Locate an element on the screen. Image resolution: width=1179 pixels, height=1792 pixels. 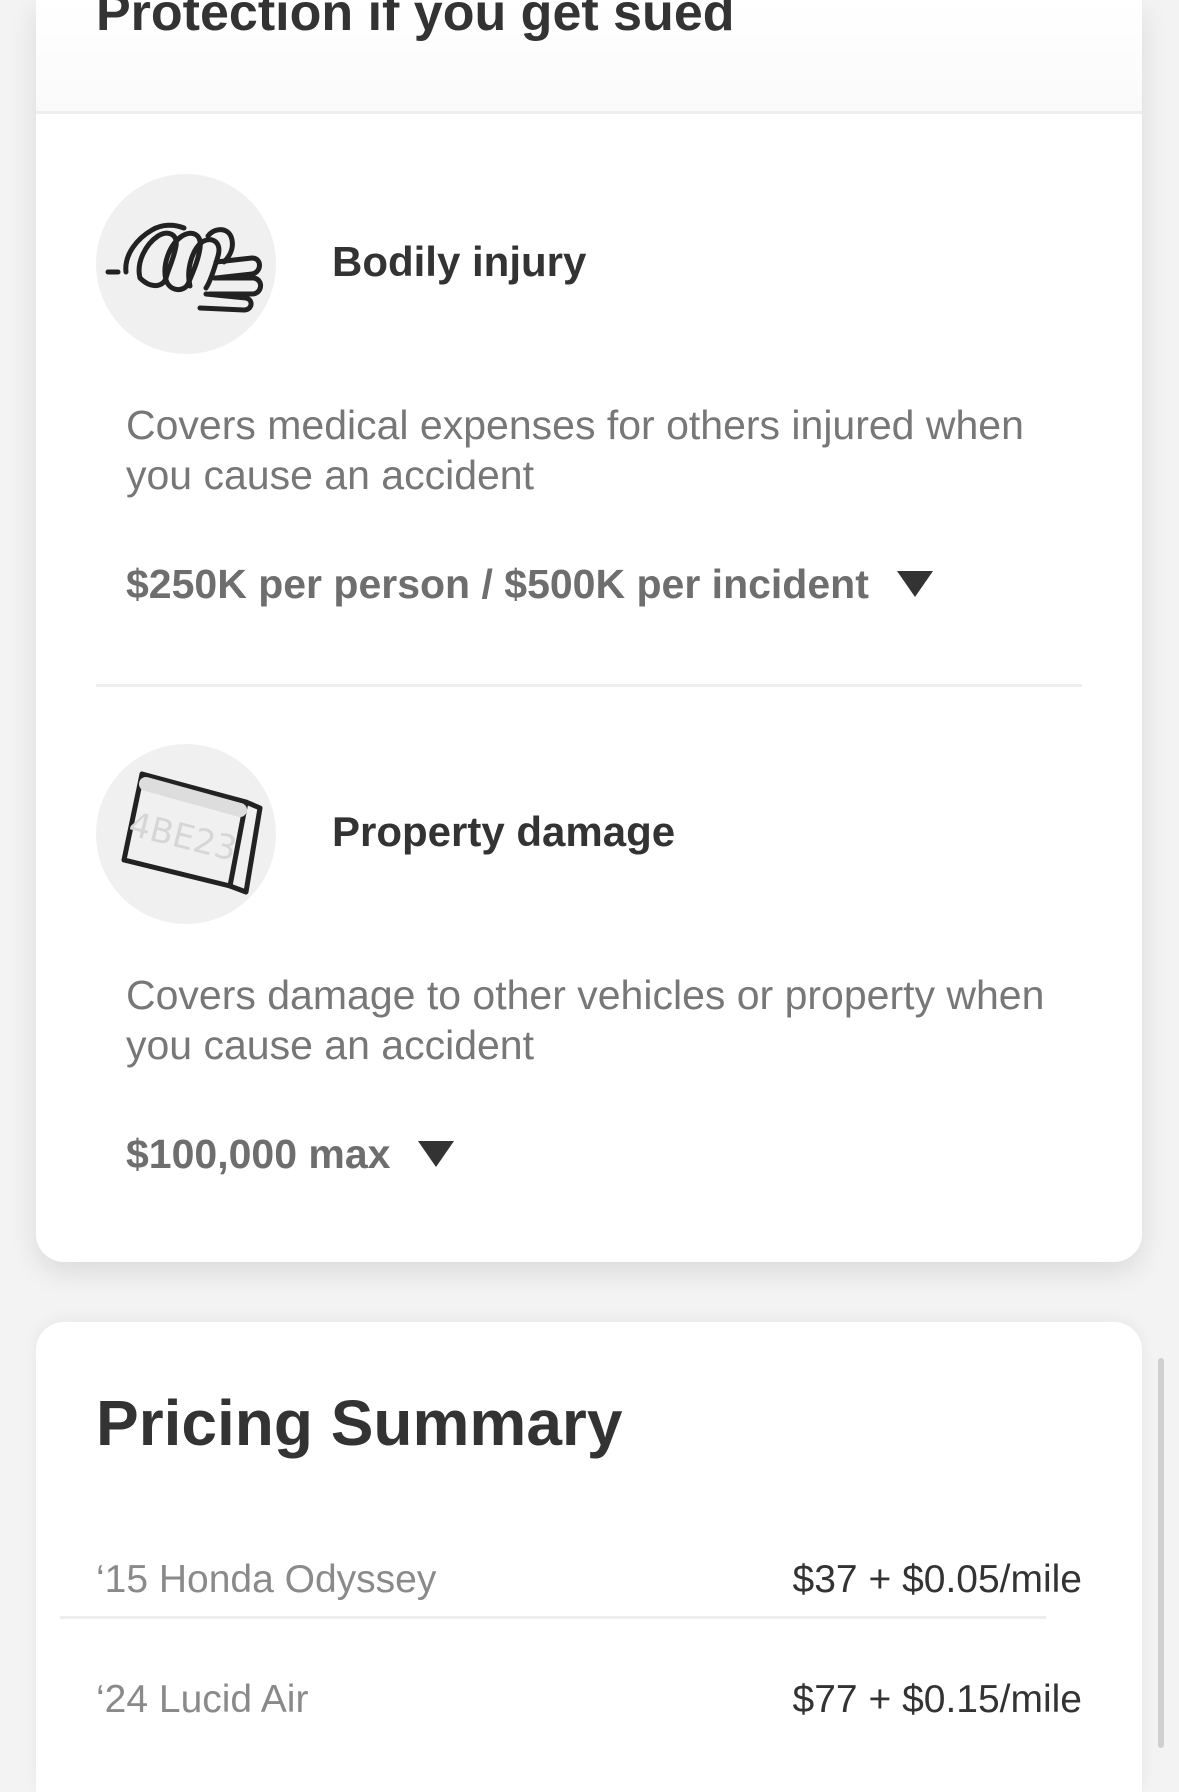
coverage-name: Property damage is located at coordinates (504, 831).